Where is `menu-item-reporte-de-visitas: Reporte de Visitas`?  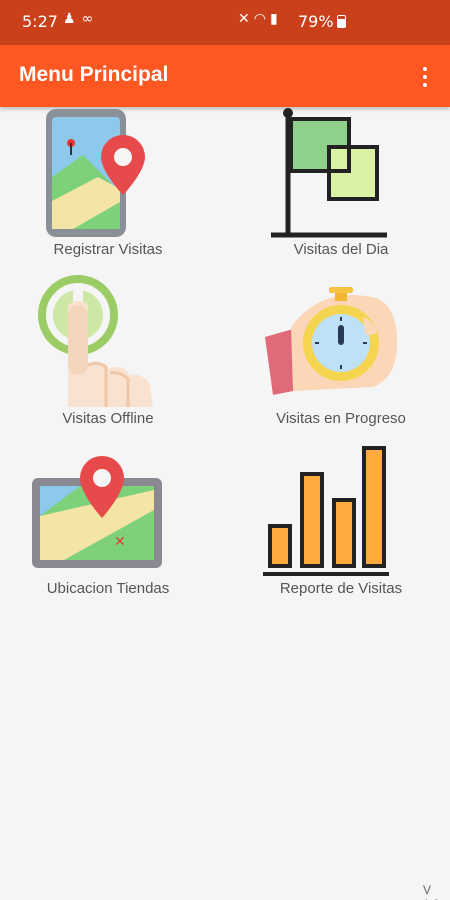 menu-item-reporte-de-visitas: Reporte de Visitas is located at coordinates (341, 520).